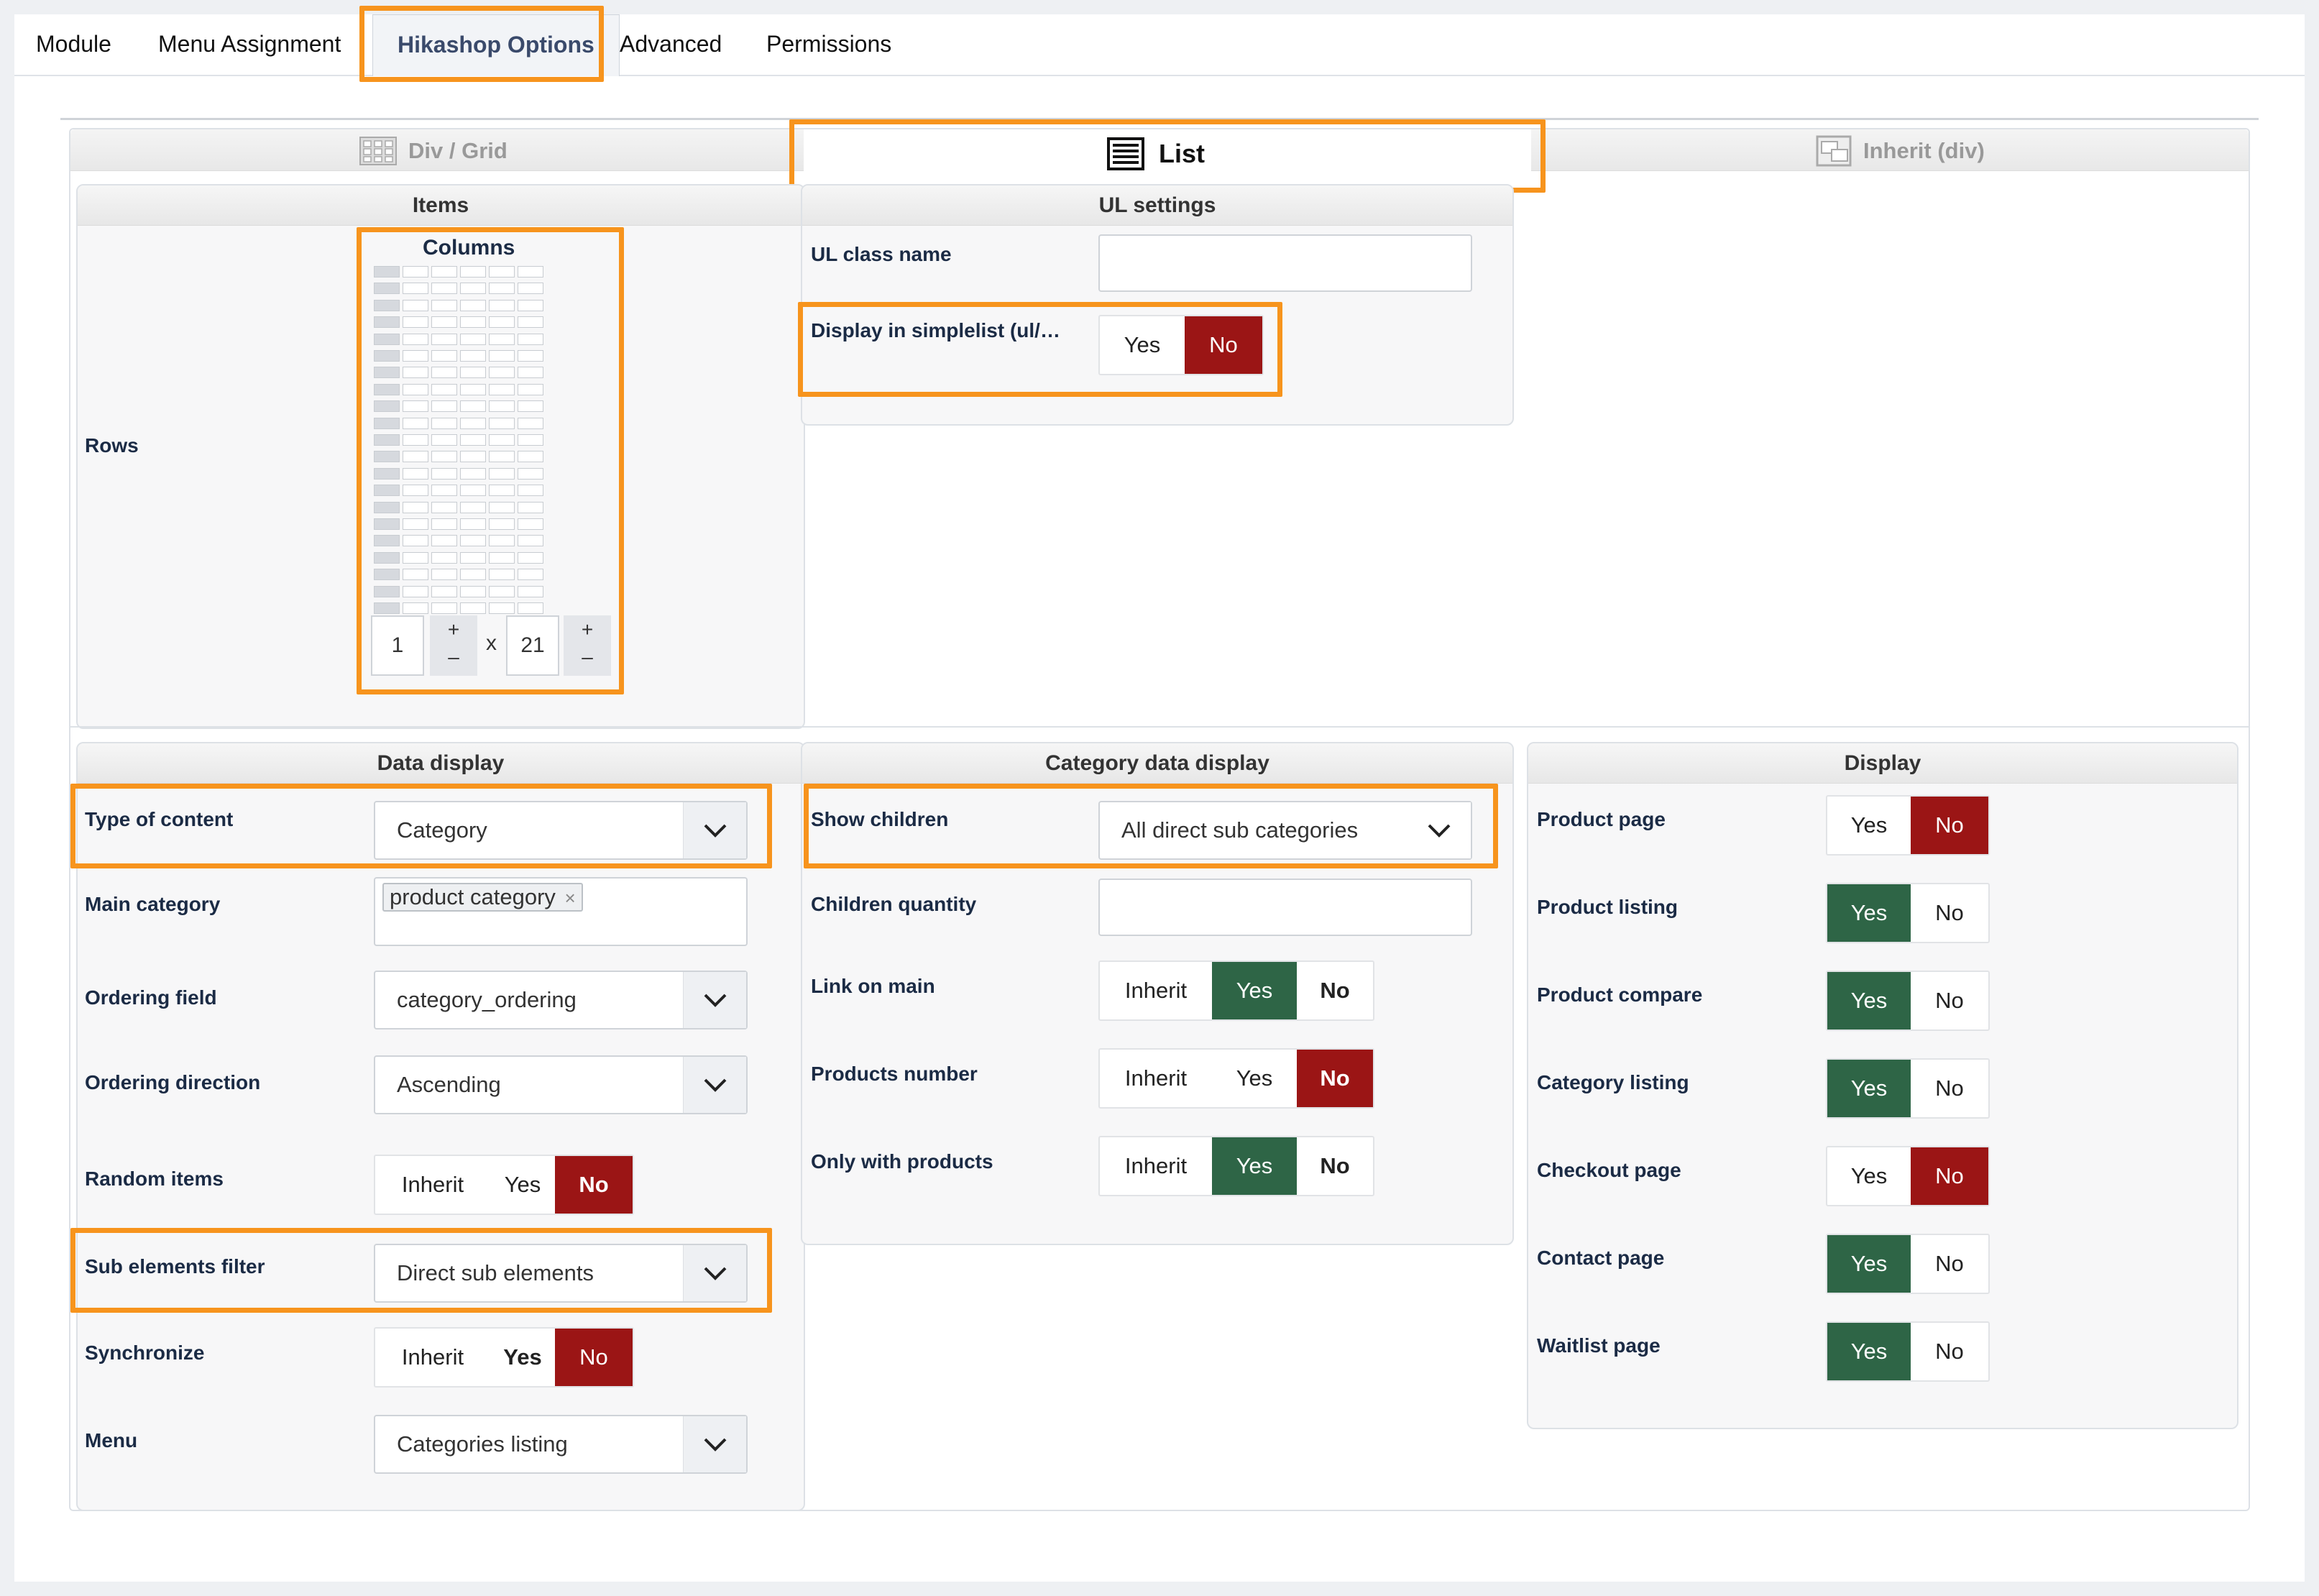 The height and width of the screenshot is (1596, 2319). What do you see at coordinates (481, 44) in the screenshot?
I see `highlight-hikashop-tab` at bounding box center [481, 44].